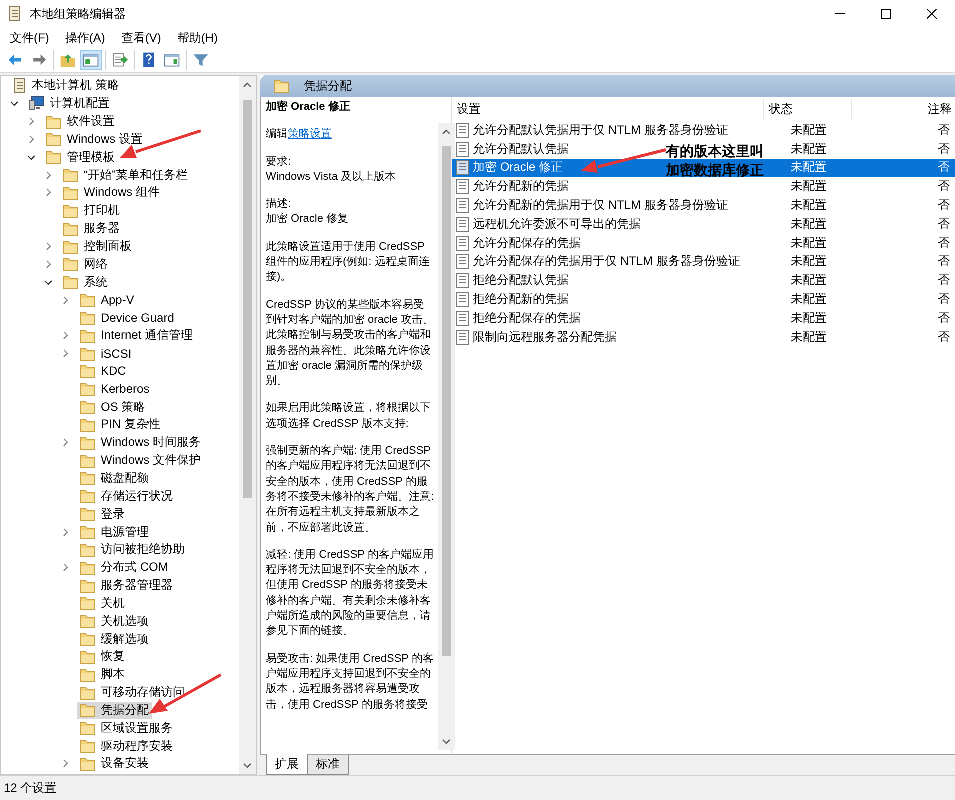 The image size is (955, 800). Describe the element at coordinates (112, 193) in the screenshot. I see `tree-item: Windows 组件` at that location.